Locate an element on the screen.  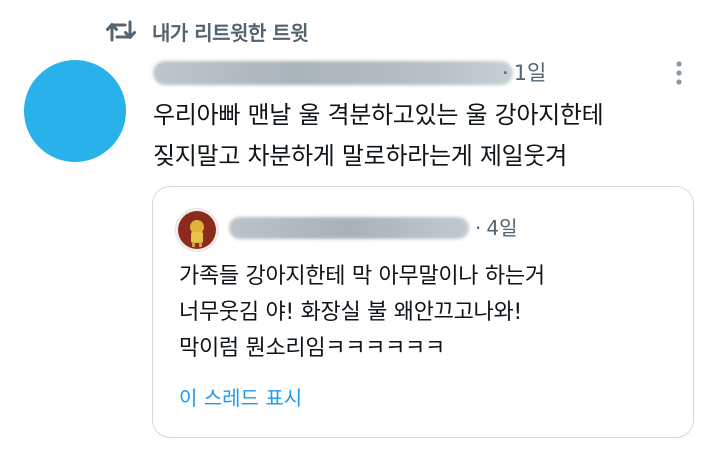
quoted-tweet-meta: · 4일 is located at coordinates (496, 228).